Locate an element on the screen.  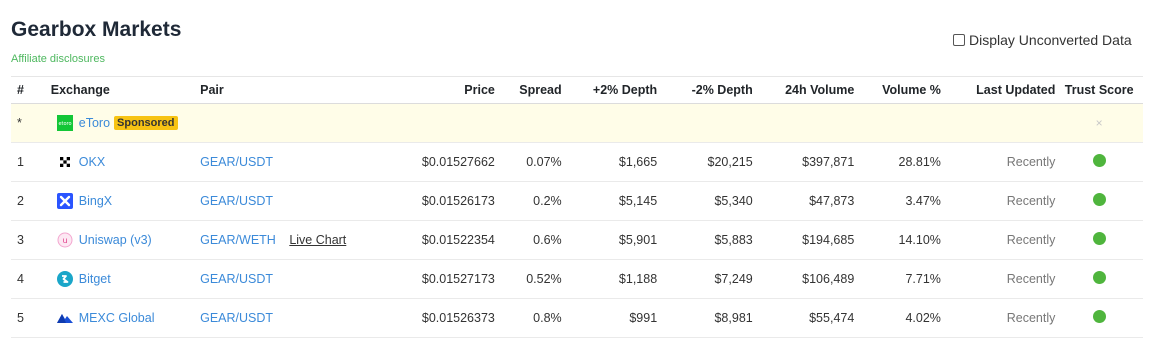
price-cell: $0.01522354 is located at coordinates (452, 240).